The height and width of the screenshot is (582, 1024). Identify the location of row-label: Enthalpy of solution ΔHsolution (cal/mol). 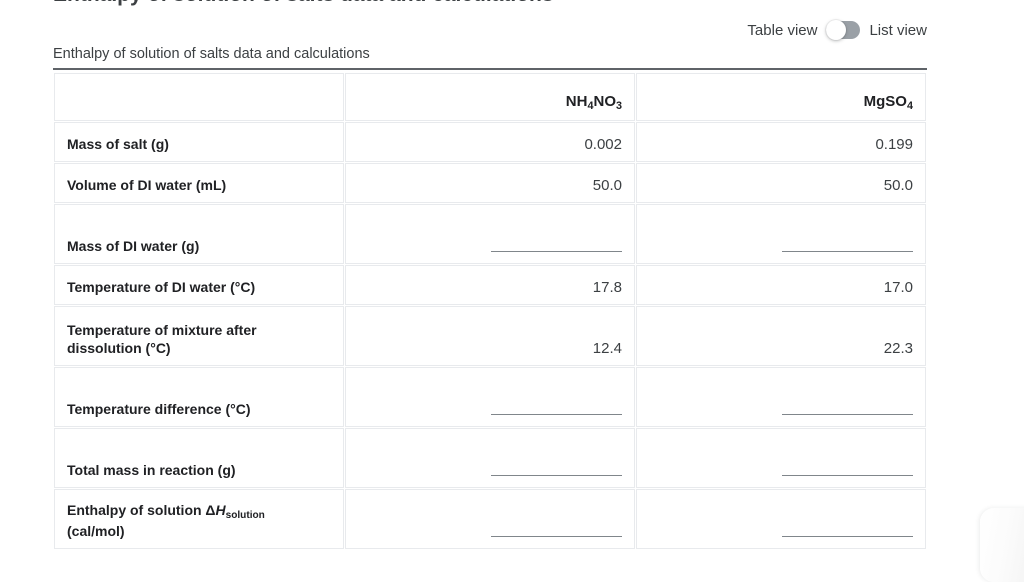
(199, 519).